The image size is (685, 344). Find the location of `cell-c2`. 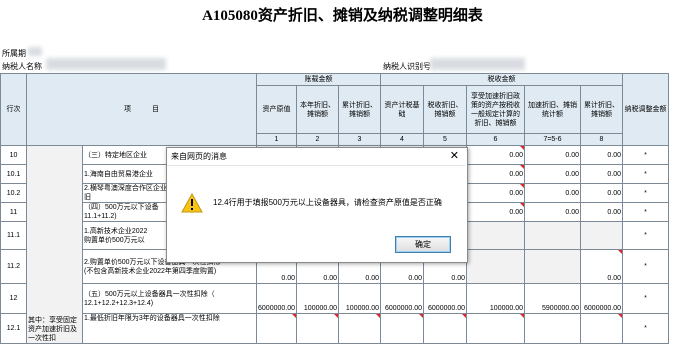

cell-c2 is located at coordinates (317, 328).